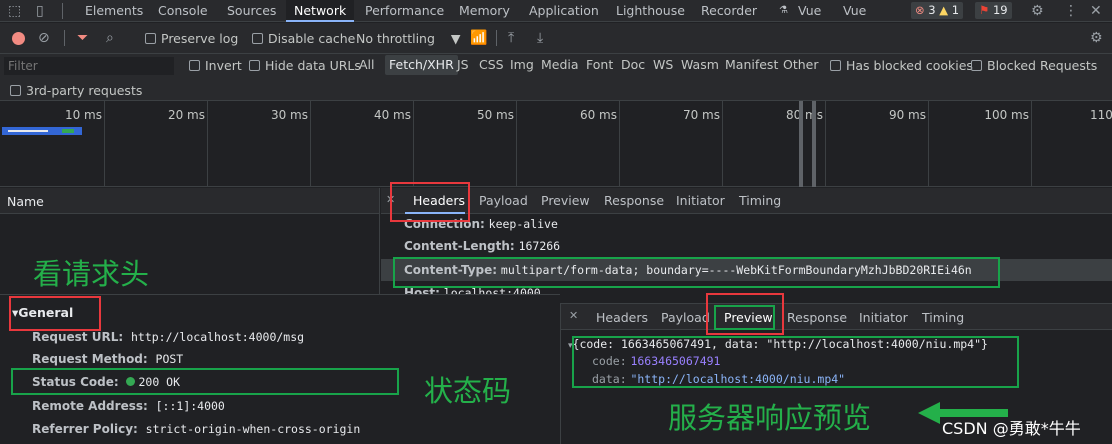 Image resolution: width=1112 pixels, height=444 pixels. I want to click on timeline-label: 30 ms, so click(289, 115).